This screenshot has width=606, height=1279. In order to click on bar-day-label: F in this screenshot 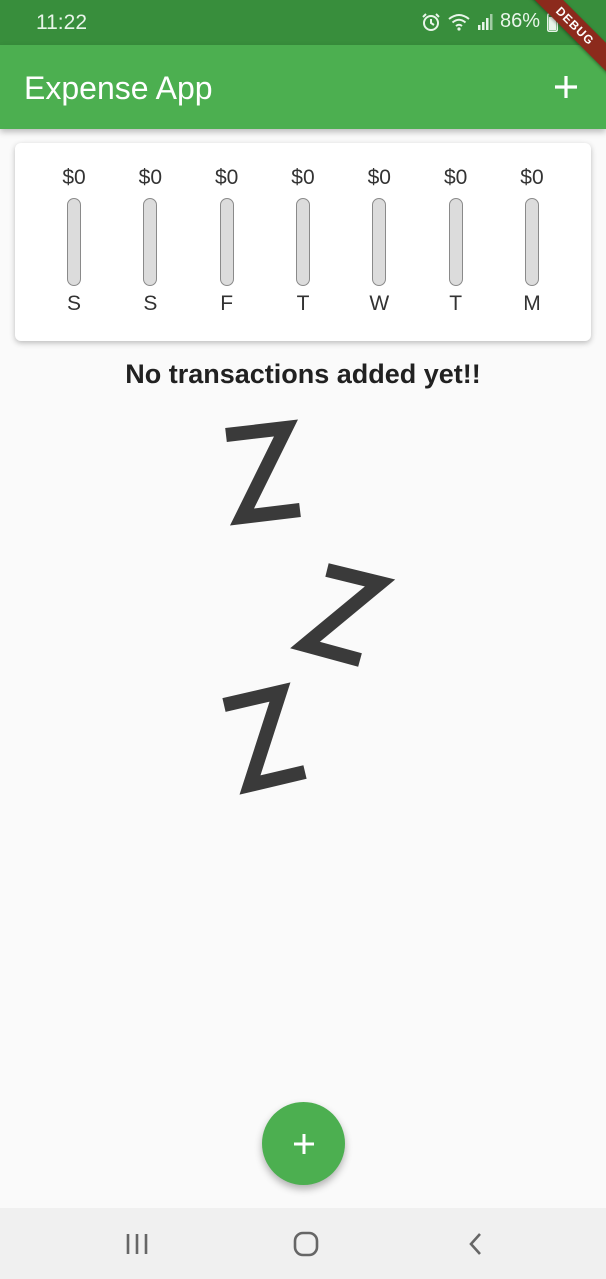, I will do `click(227, 303)`.